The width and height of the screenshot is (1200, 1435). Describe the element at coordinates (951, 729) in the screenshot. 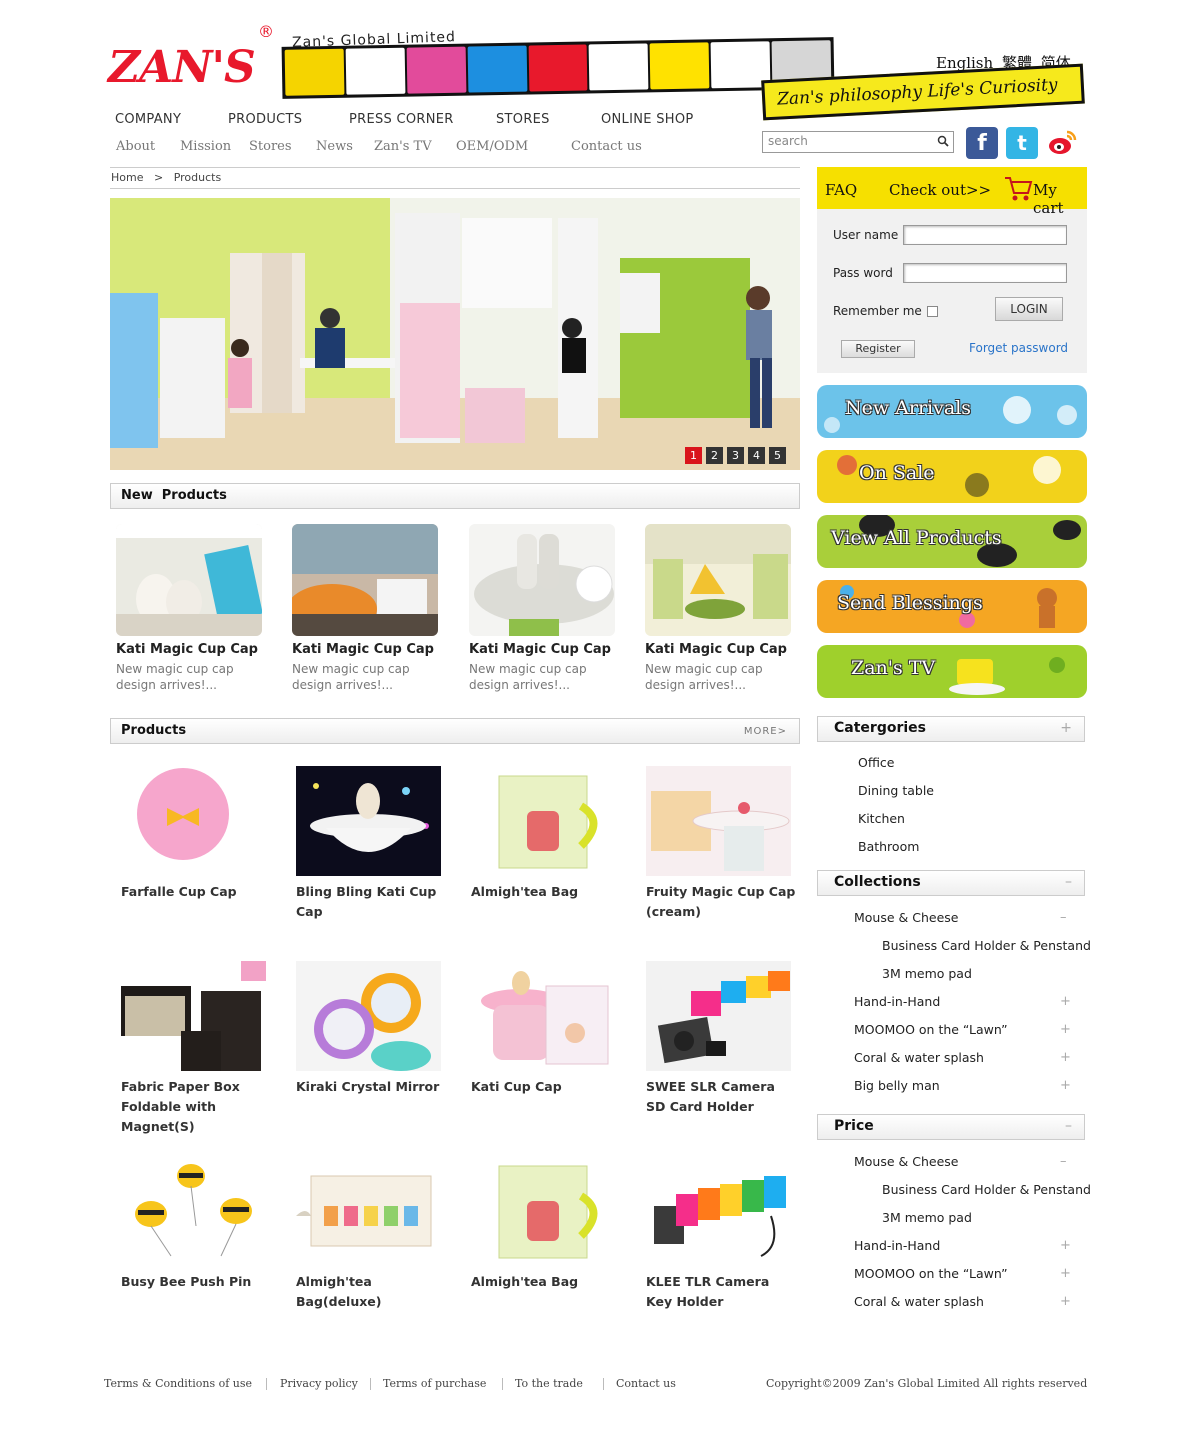

I see `categories-header: Catergories +` at that location.